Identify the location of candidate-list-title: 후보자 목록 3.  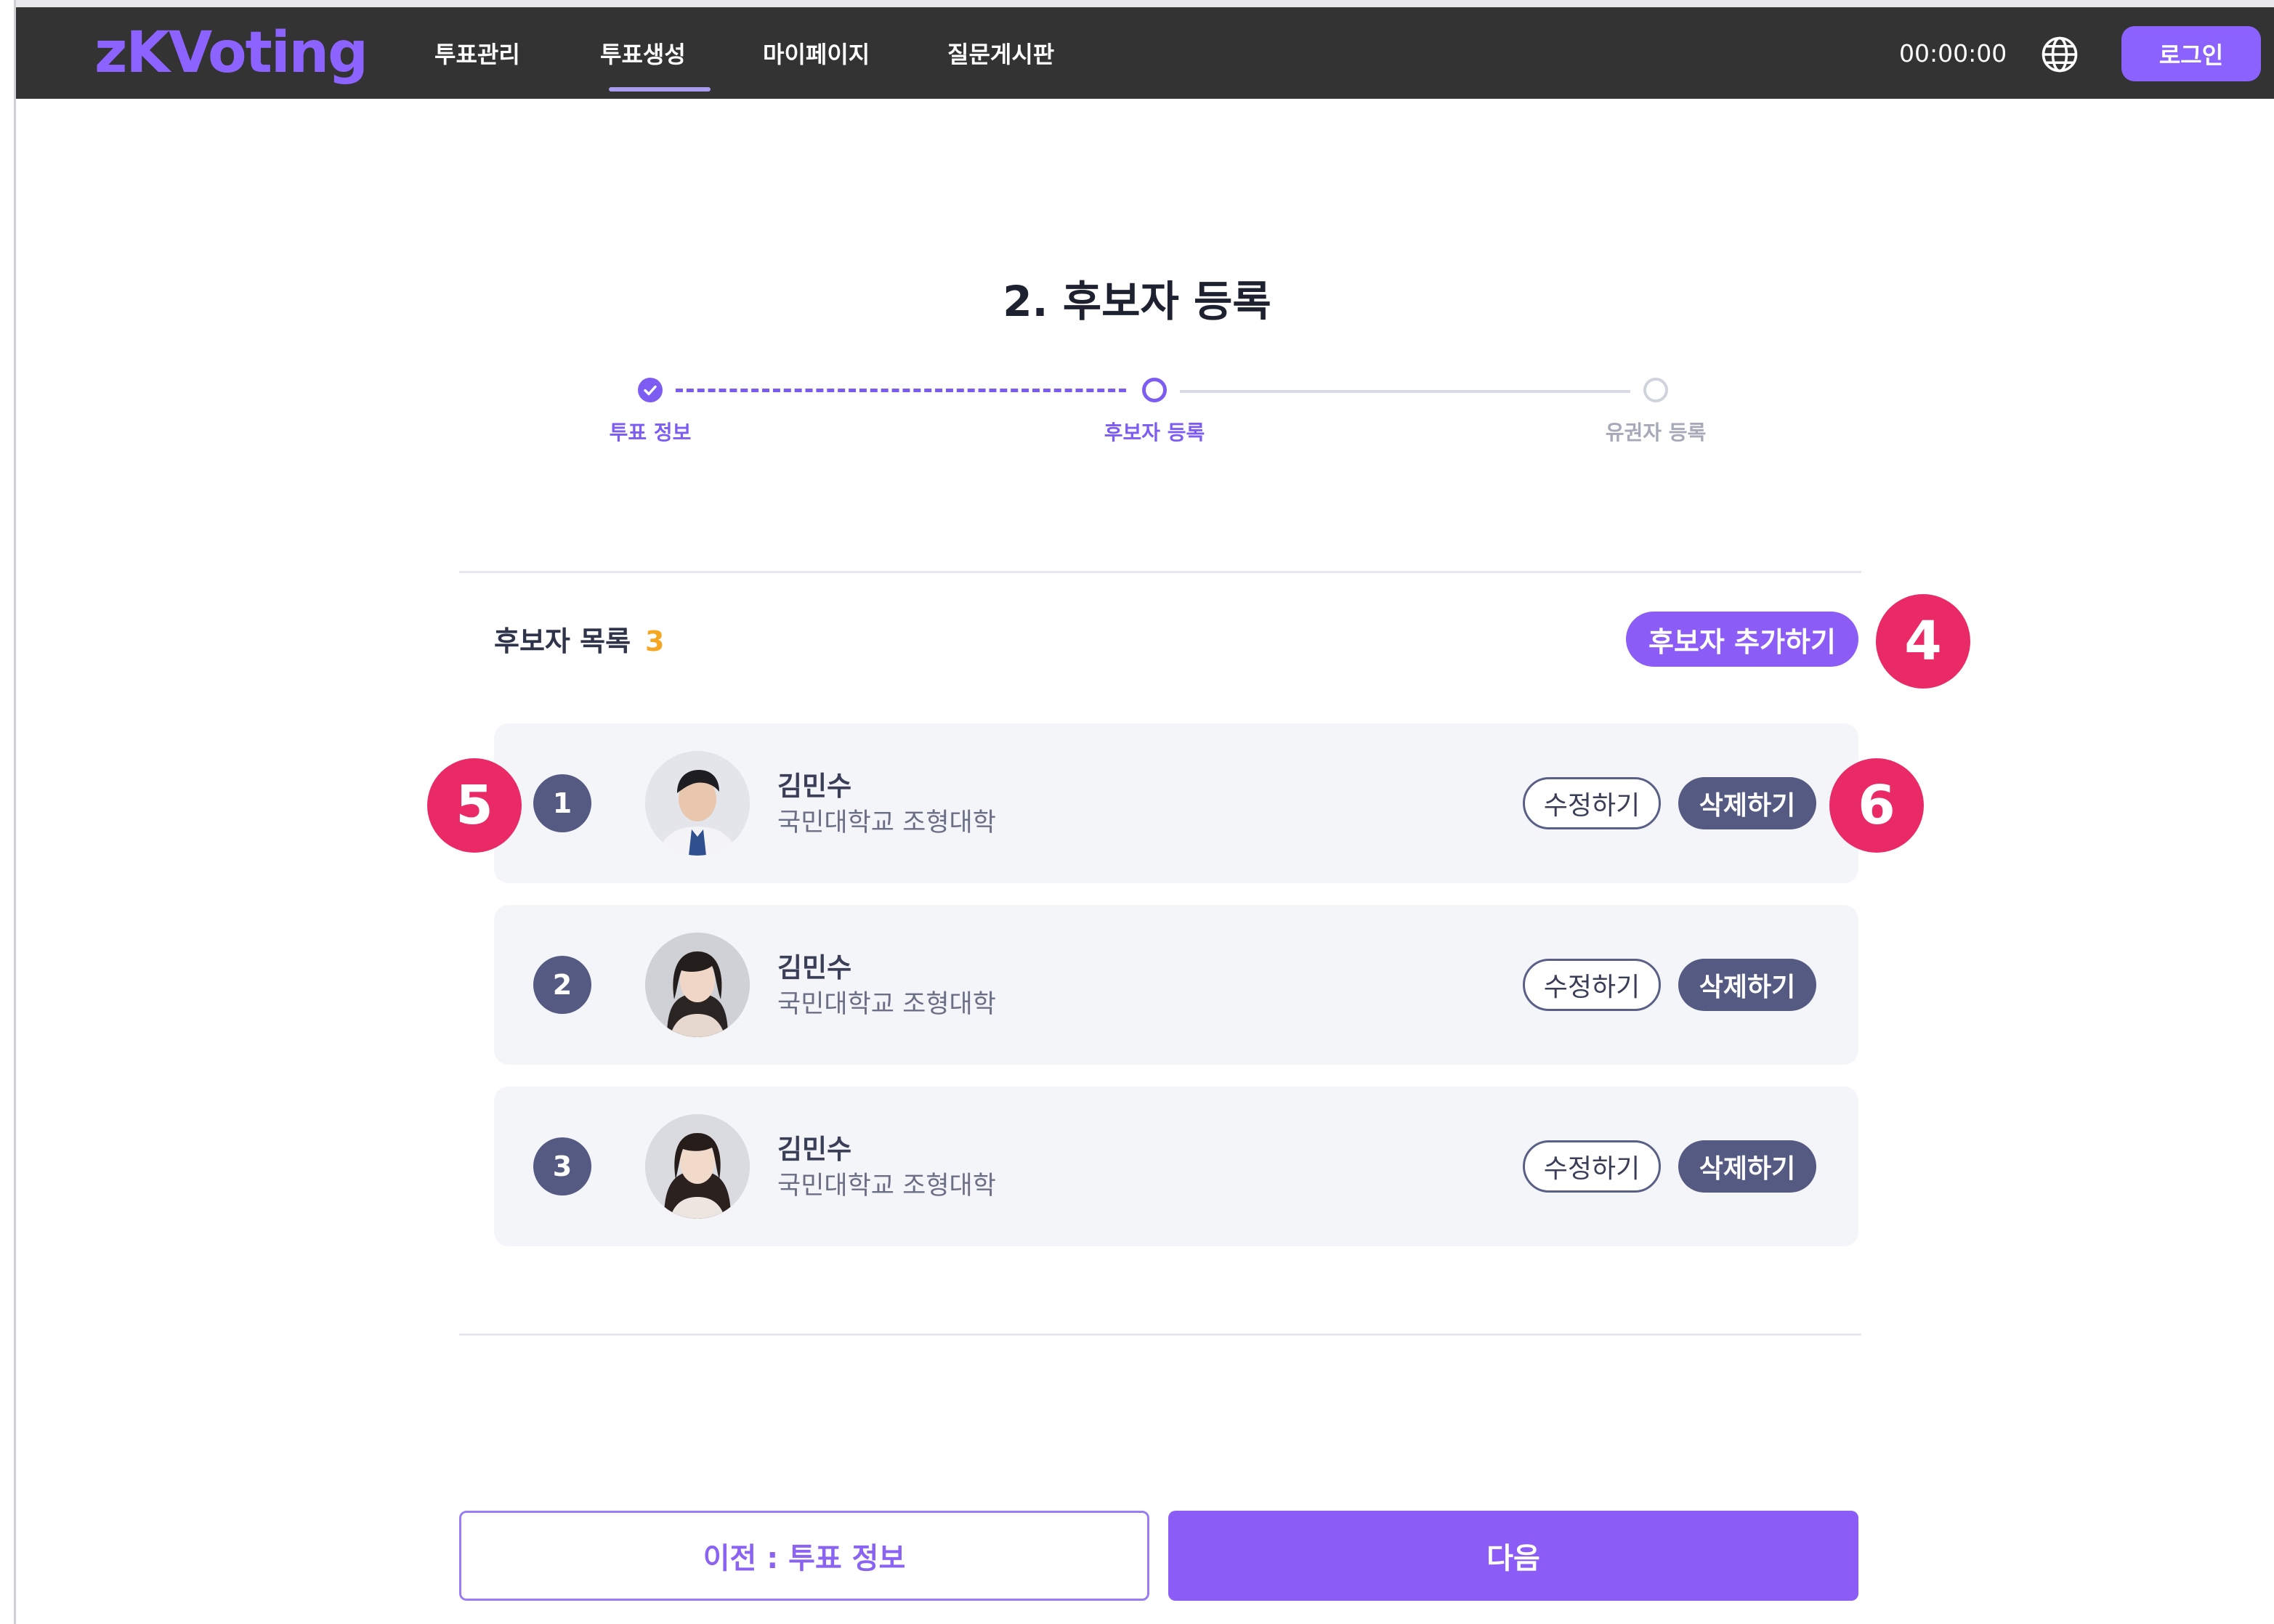
(579, 639).